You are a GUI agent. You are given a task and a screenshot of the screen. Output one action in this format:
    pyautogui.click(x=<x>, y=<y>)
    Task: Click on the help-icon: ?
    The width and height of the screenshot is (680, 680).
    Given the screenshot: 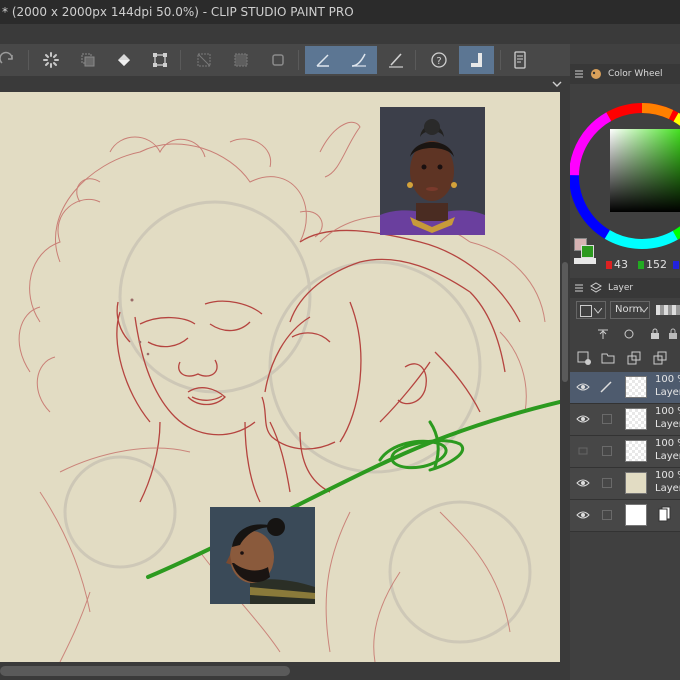 What is the action you would take?
    pyautogui.click(x=439, y=60)
    